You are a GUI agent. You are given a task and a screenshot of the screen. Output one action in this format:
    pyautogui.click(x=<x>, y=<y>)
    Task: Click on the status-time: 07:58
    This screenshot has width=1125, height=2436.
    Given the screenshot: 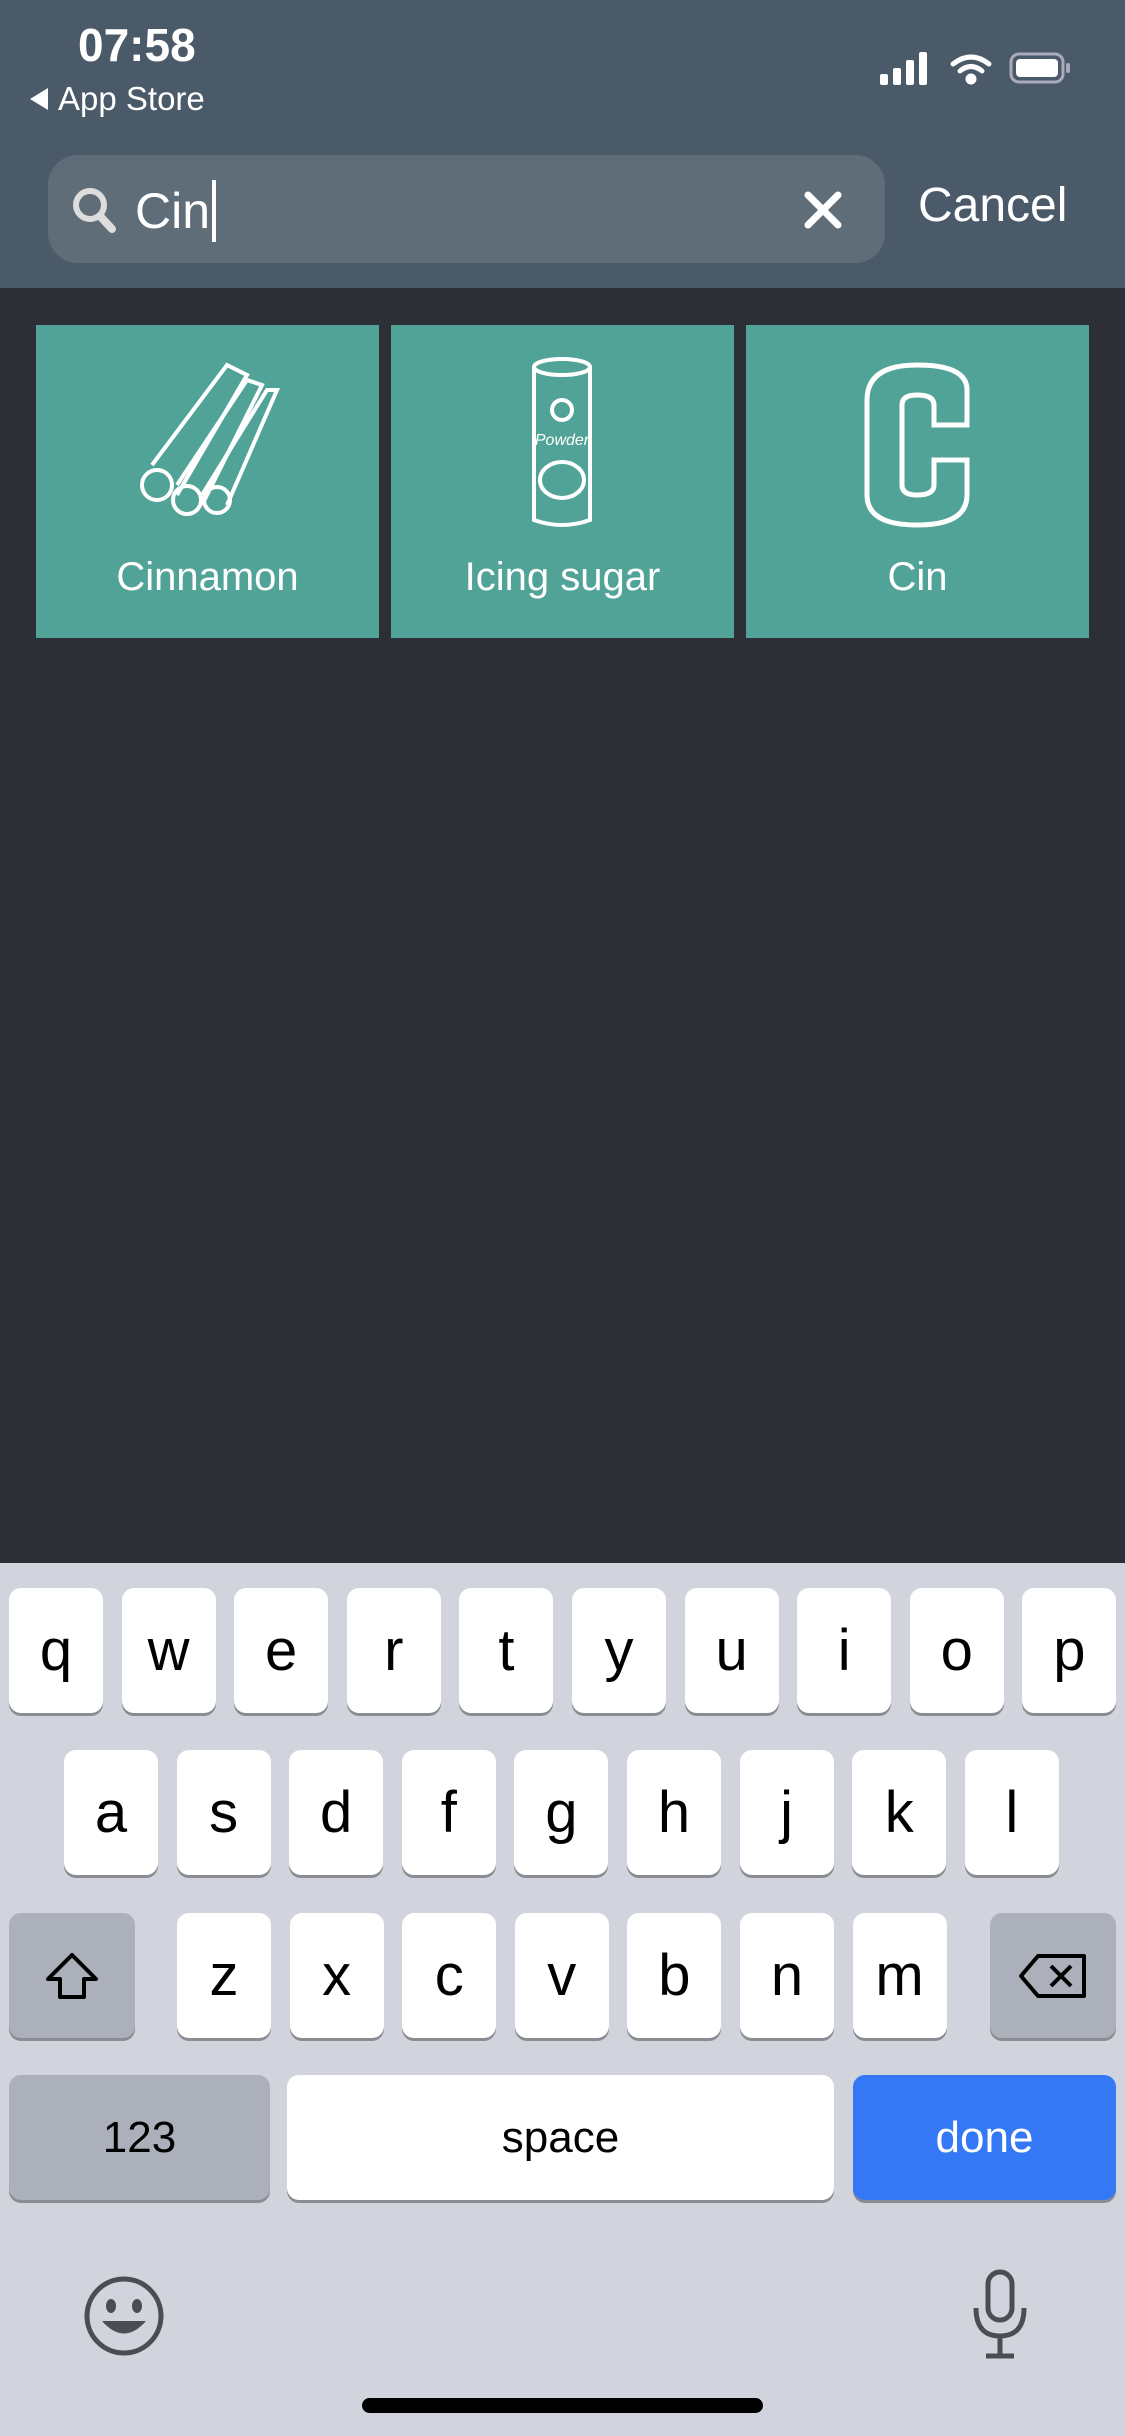 What is the action you would take?
    pyautogui.click(x=137, y=45)
    